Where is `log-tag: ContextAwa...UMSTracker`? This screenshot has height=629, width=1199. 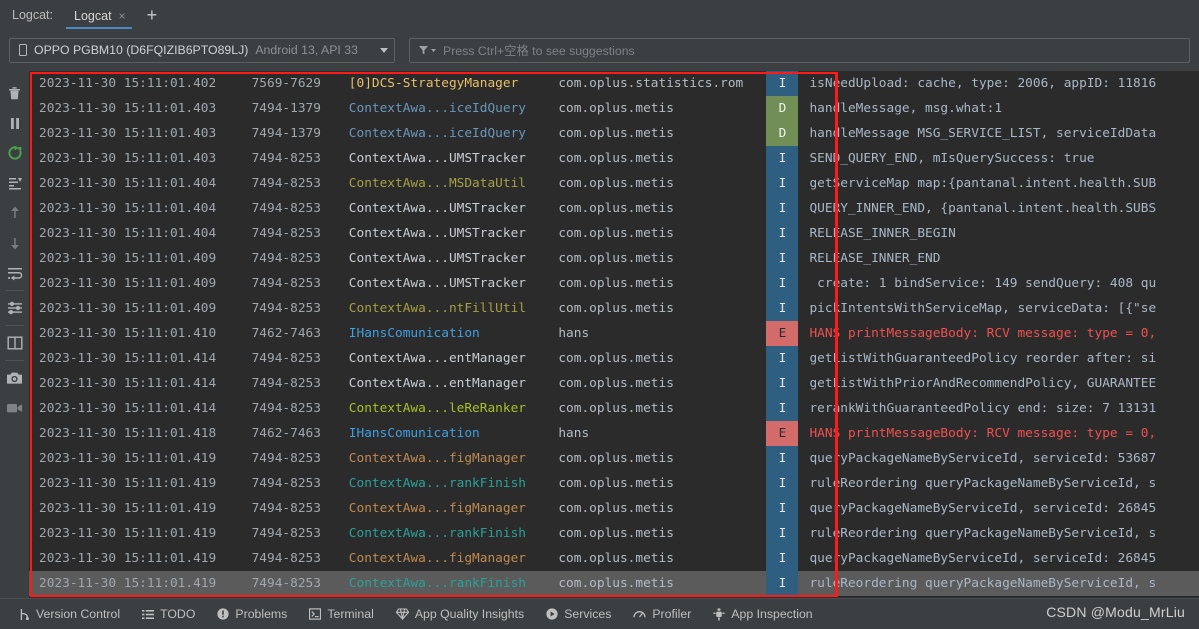 log-tag: ContextAwa...UMSTracker is located at coordinates (437, 233).